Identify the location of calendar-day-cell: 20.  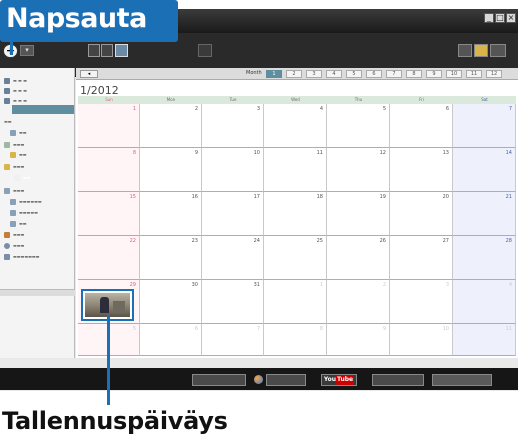
(421, 214).